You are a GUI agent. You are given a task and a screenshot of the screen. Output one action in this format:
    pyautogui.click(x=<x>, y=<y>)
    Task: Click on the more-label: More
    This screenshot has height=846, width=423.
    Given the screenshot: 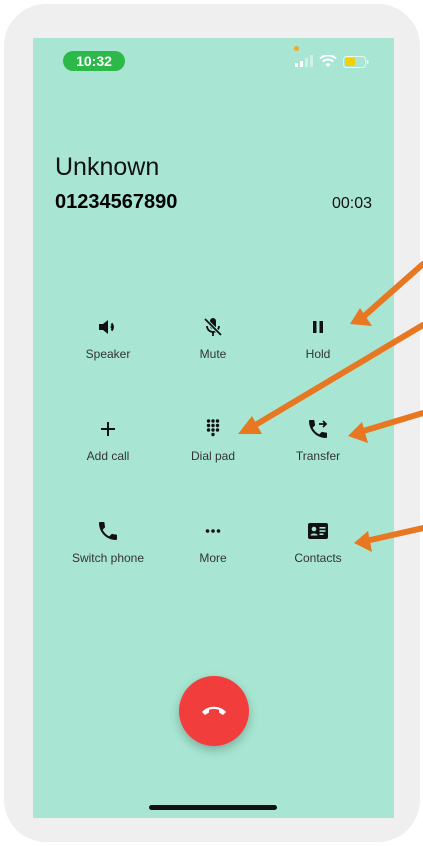 What is the action you would take?
    pyautogui.click(x=213, y=558)
    